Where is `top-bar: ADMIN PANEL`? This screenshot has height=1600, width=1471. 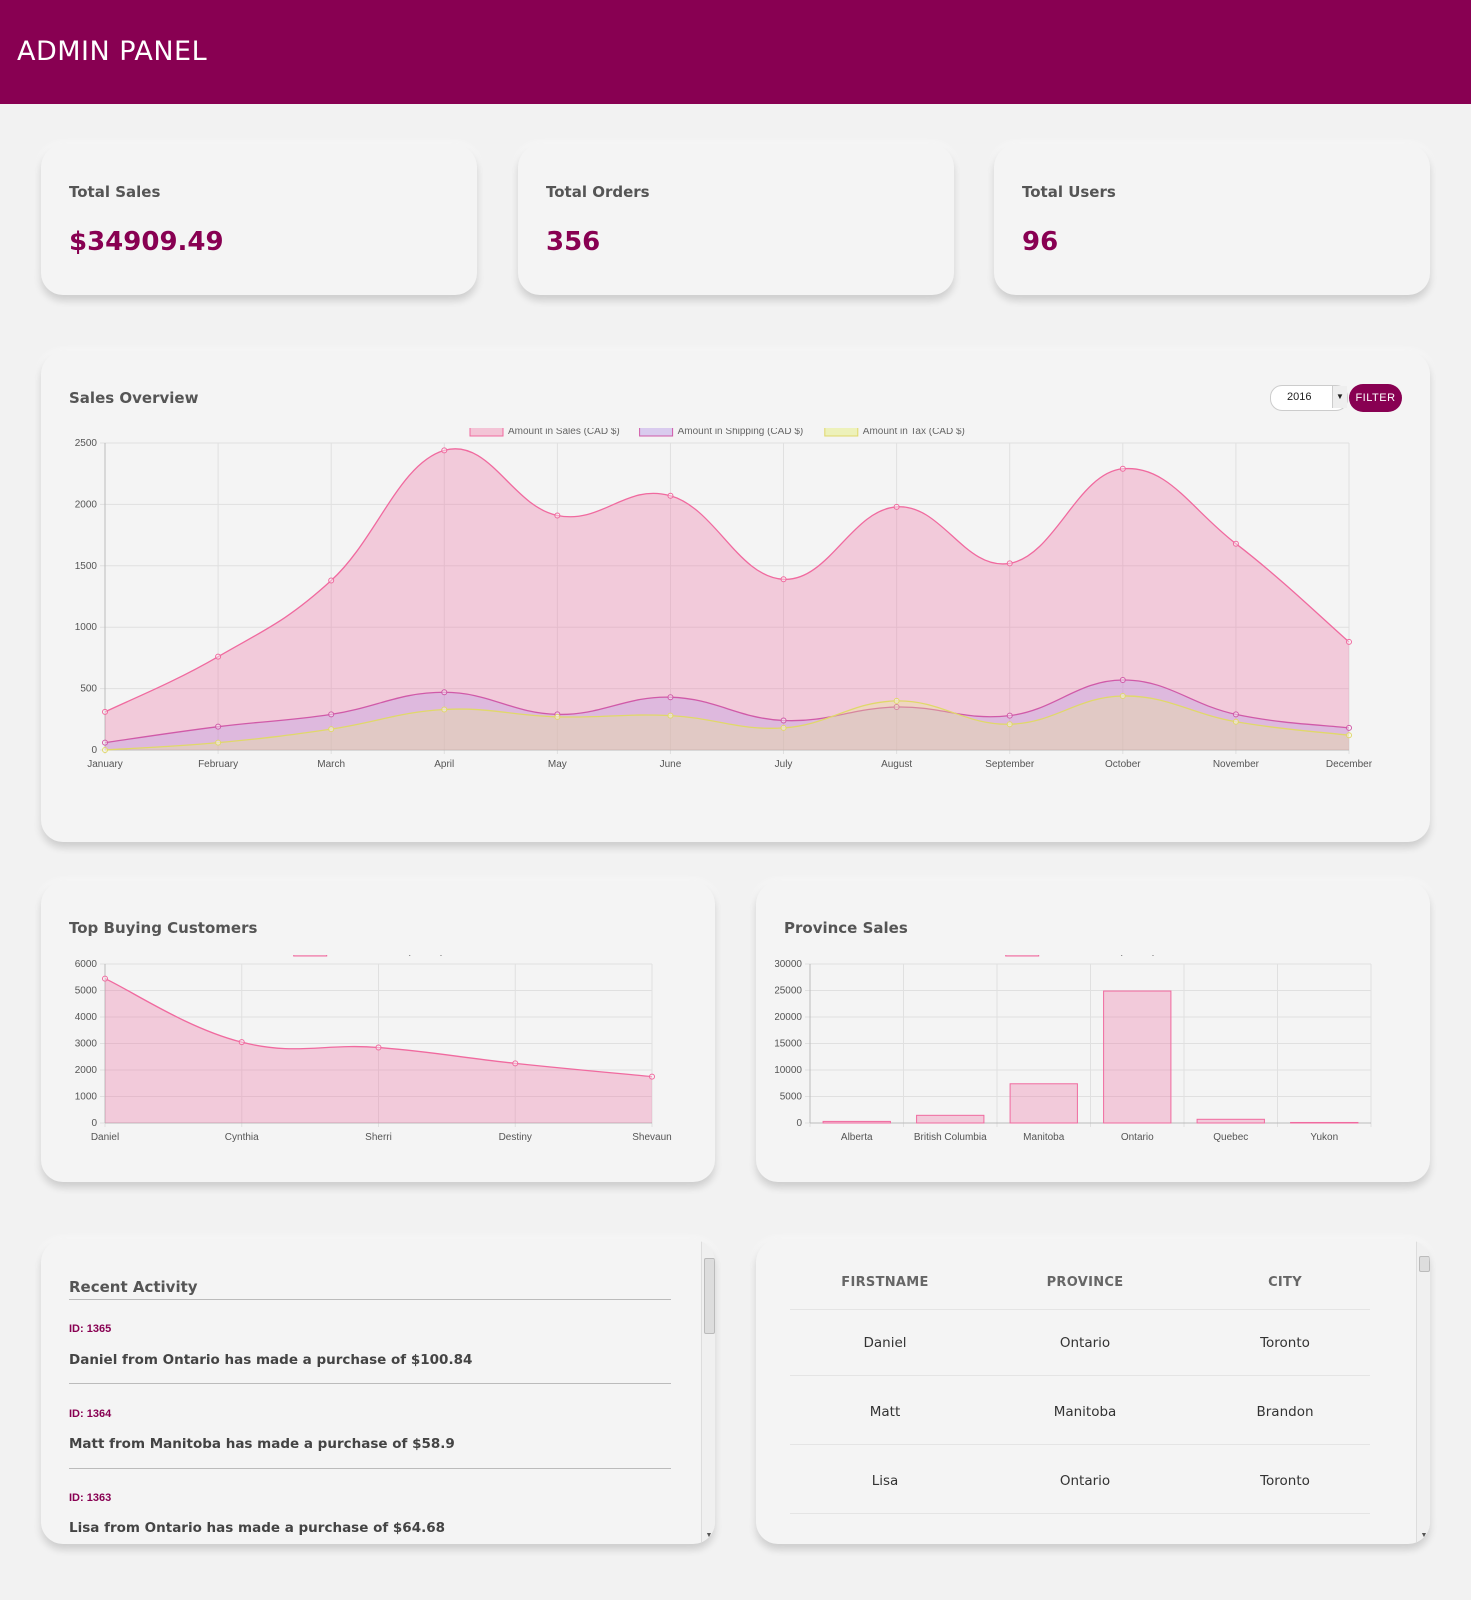 top-bar: ADMIN PANEL is located at coordinates (735, 52).